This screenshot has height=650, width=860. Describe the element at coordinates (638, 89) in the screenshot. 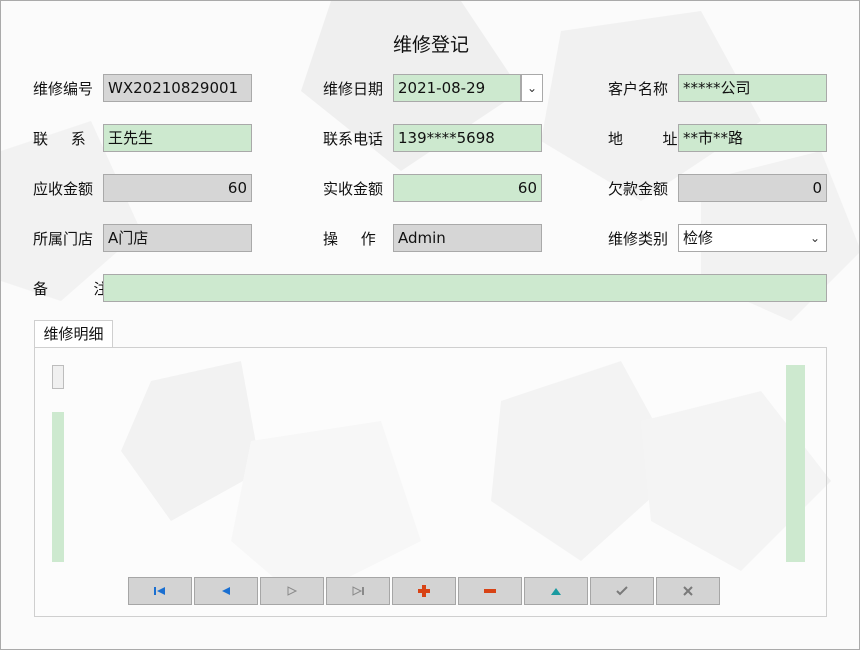

I see `customer-label: 客户名称` at that location.